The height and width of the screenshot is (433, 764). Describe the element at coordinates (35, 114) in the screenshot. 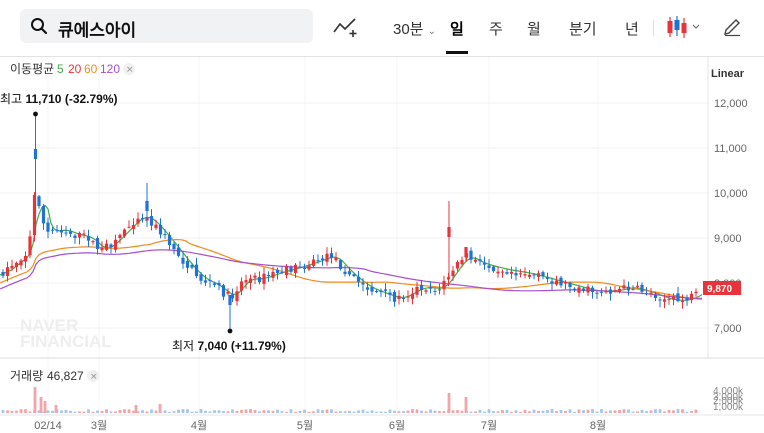

I see `high-marker` at that location.